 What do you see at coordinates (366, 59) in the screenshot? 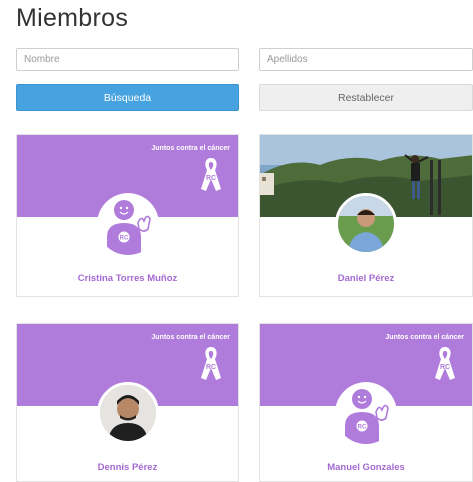
I see `last-name-input` at bounding box center [366, 59].